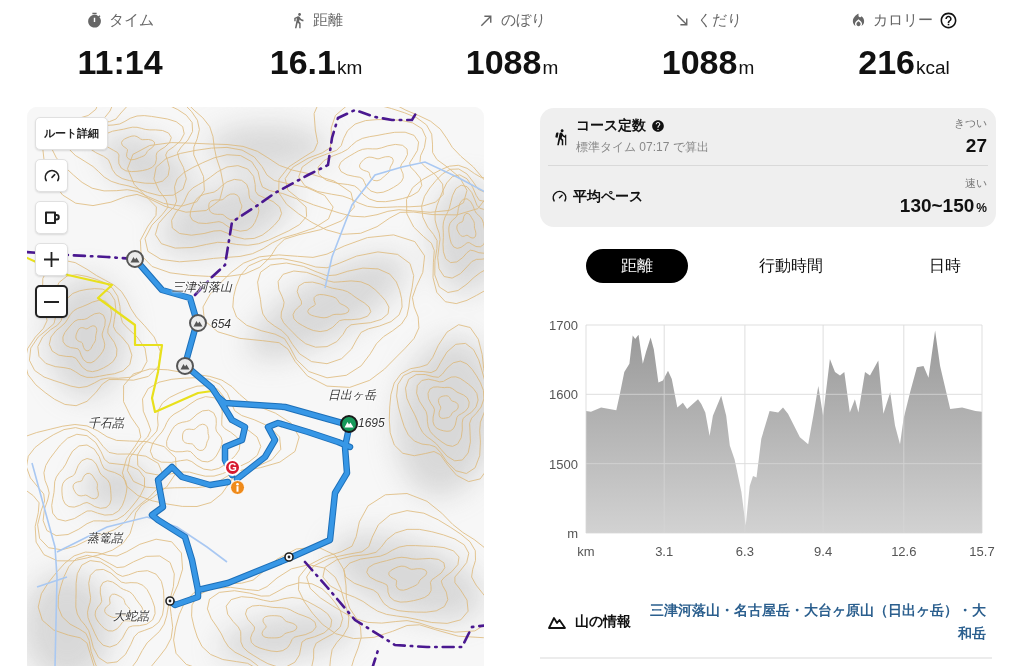  I want to click on course-row-title: 平均ペース, so click(608, 196).